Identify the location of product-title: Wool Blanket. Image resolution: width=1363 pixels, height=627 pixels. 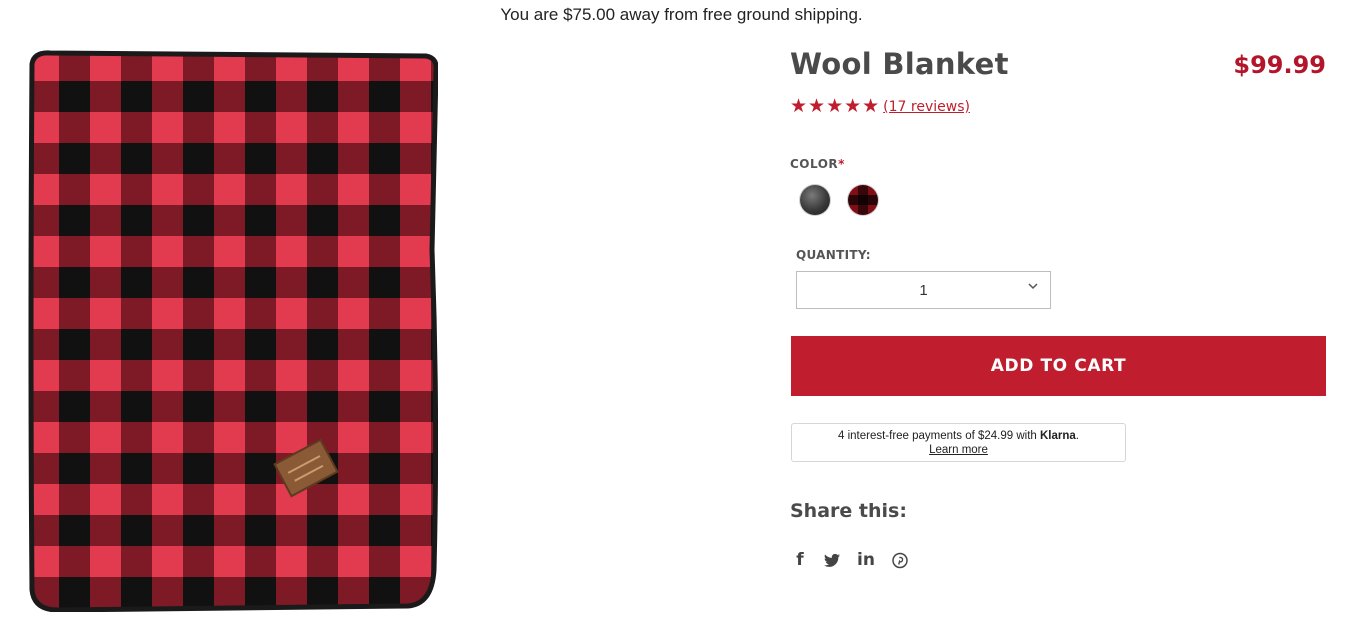
(899, 64).